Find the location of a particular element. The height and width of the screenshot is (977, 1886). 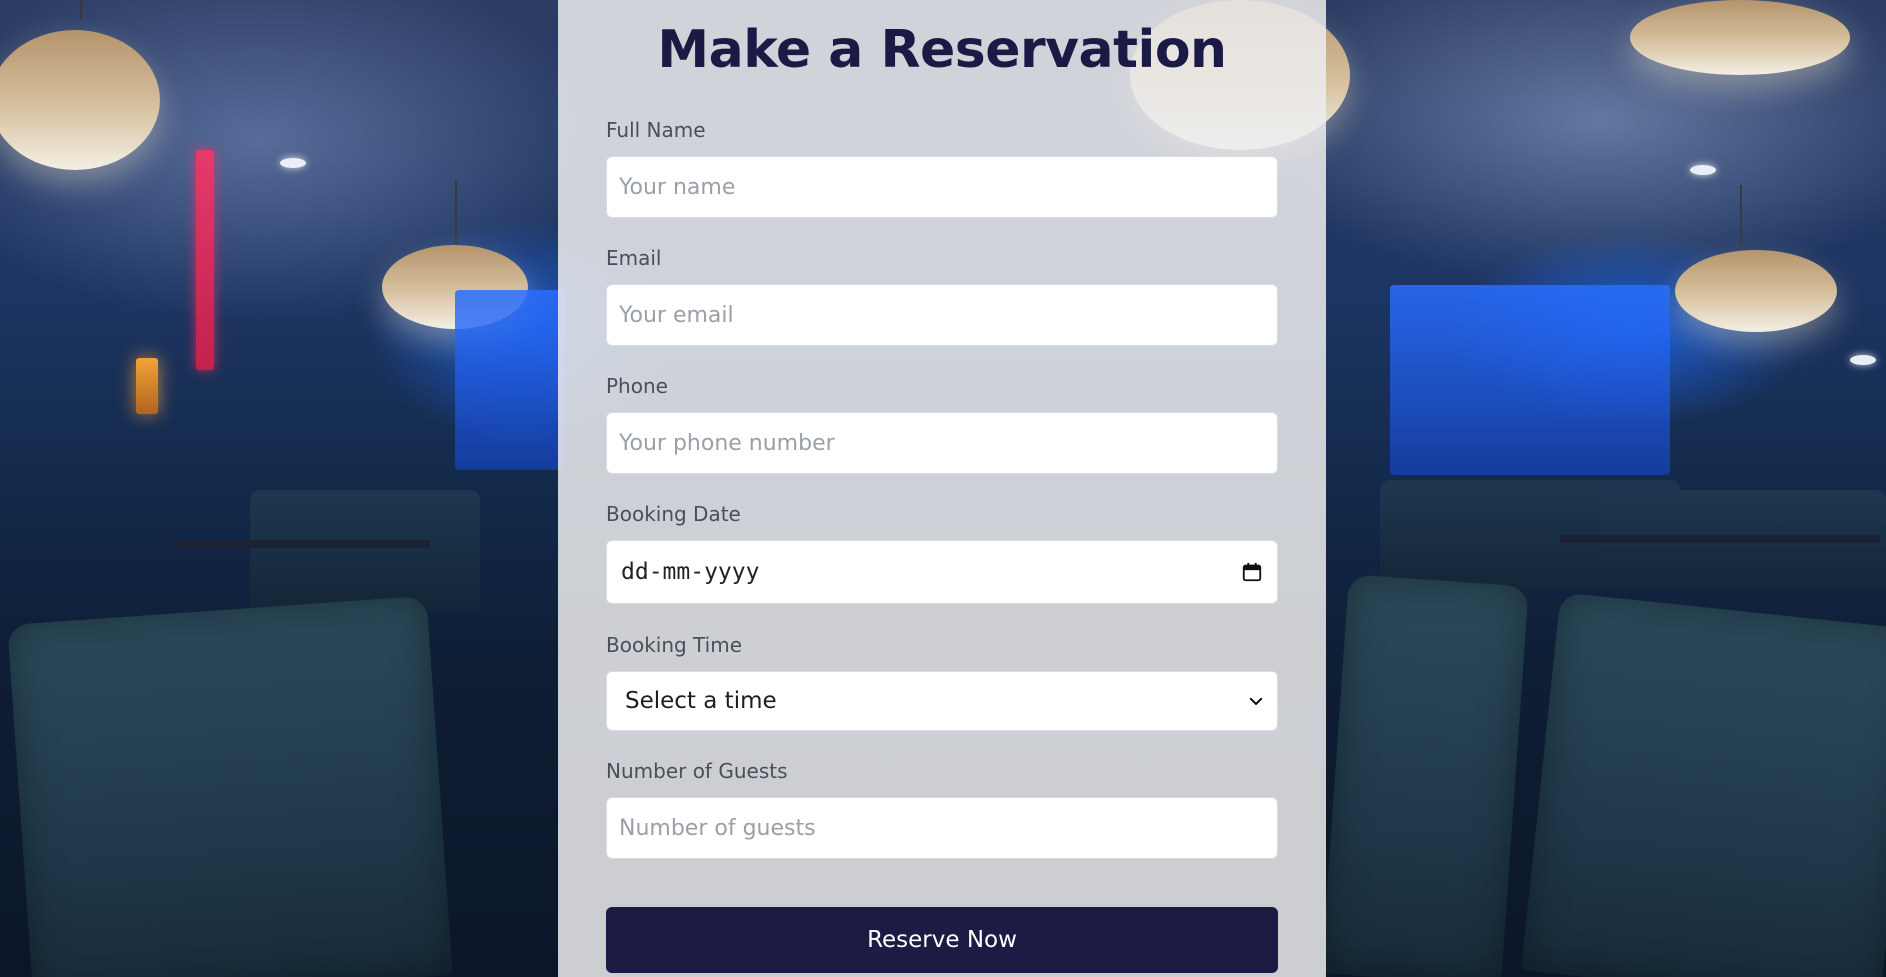

booking-date-input: dd-mm-yyyy is located at coordinates (942, 572).